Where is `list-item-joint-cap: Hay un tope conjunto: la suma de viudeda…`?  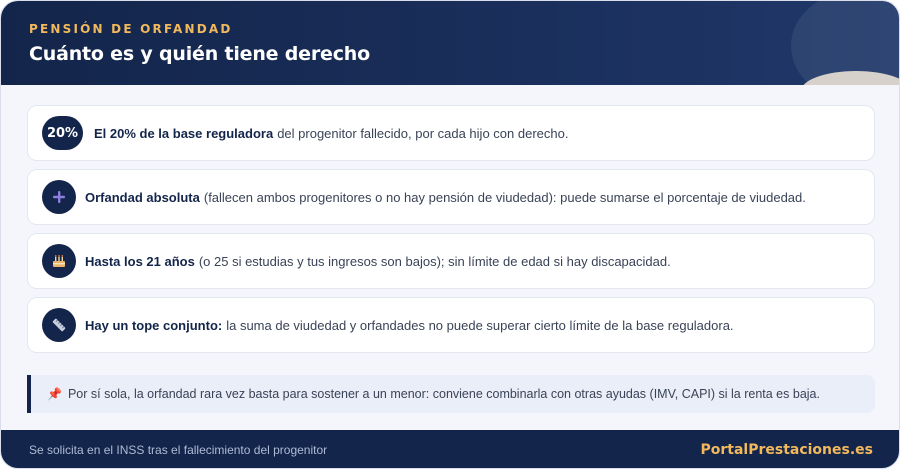 list-item-joint-cap: Hay un tope conjunto: la suma de viudeda… is located at coordinates (451, 325).